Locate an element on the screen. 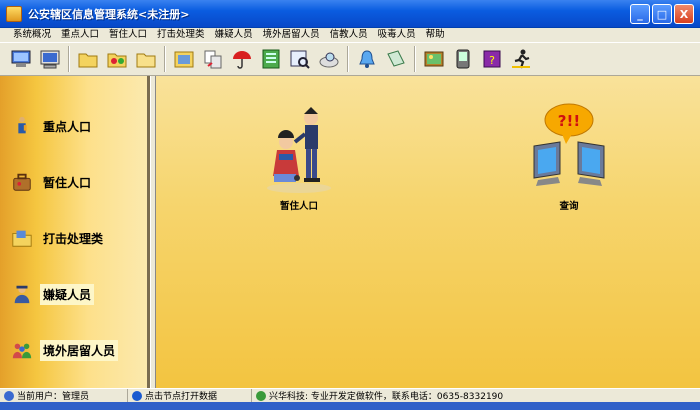 This screenshot has height=410, width=700. couple-illustration-icon is located at coordinates (299, 150).